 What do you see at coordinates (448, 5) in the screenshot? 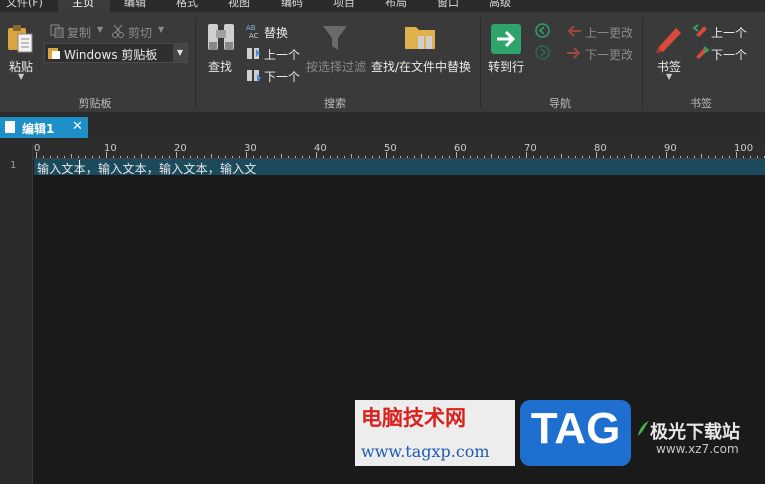
I see `menu-tab-window: 窗口` at bounding box center [448, 5].